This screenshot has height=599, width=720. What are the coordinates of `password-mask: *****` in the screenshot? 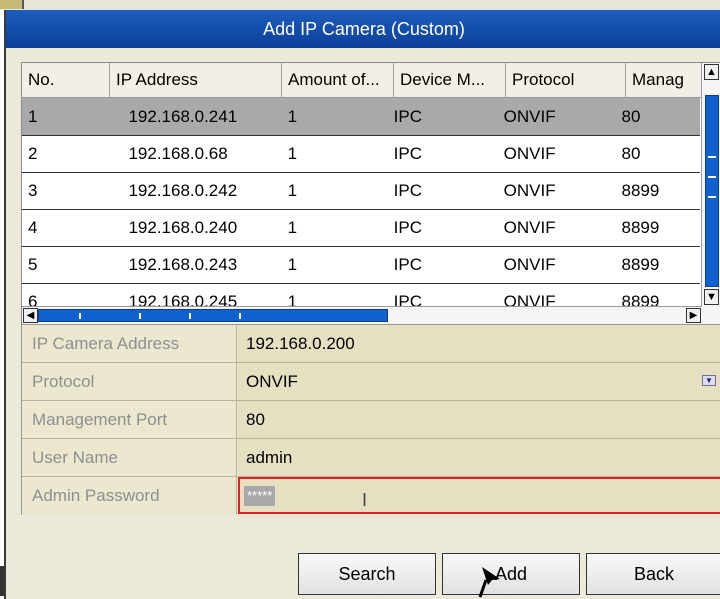 It's located at (260, 495).